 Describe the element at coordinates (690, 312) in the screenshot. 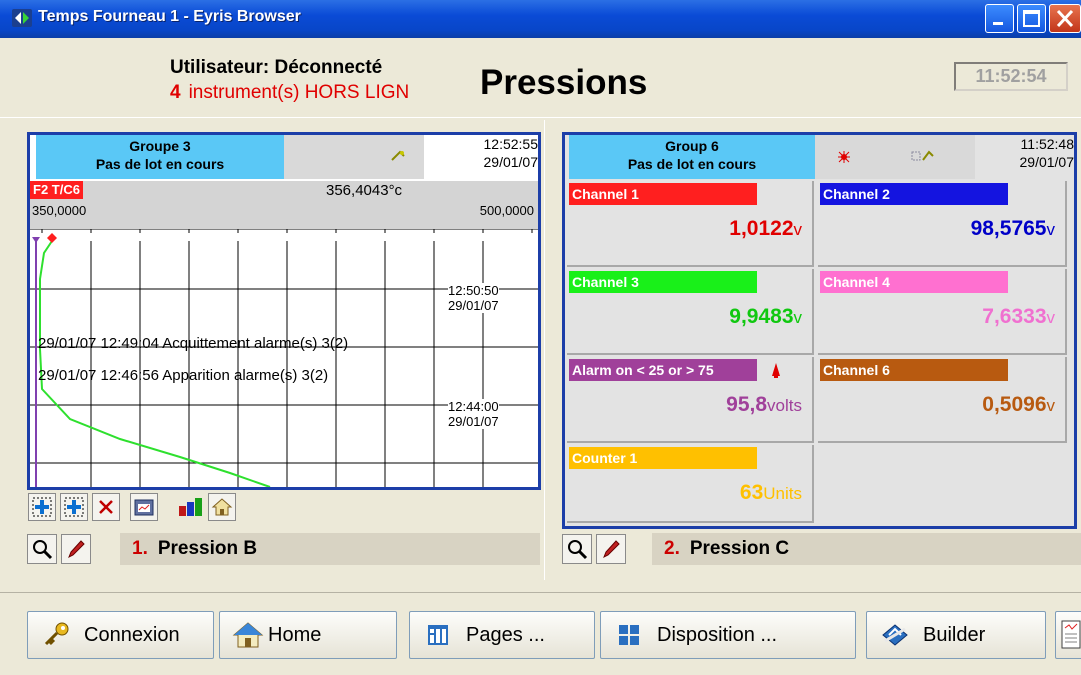

I see `channel-tile: Channel 3 9,9483v` at that location.